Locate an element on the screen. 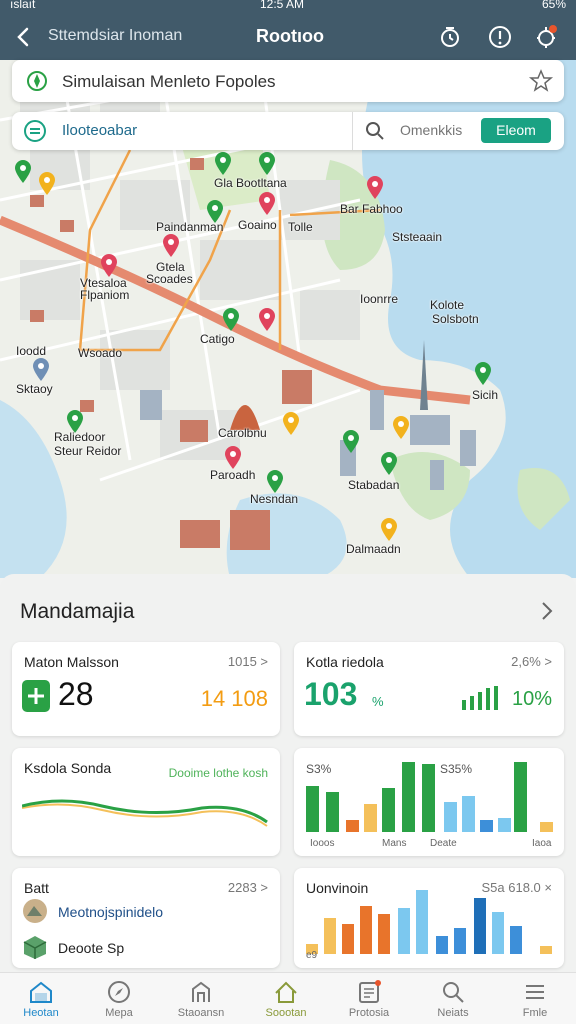  carrier-text: ıslaıt is located at coordinates (23, 5).